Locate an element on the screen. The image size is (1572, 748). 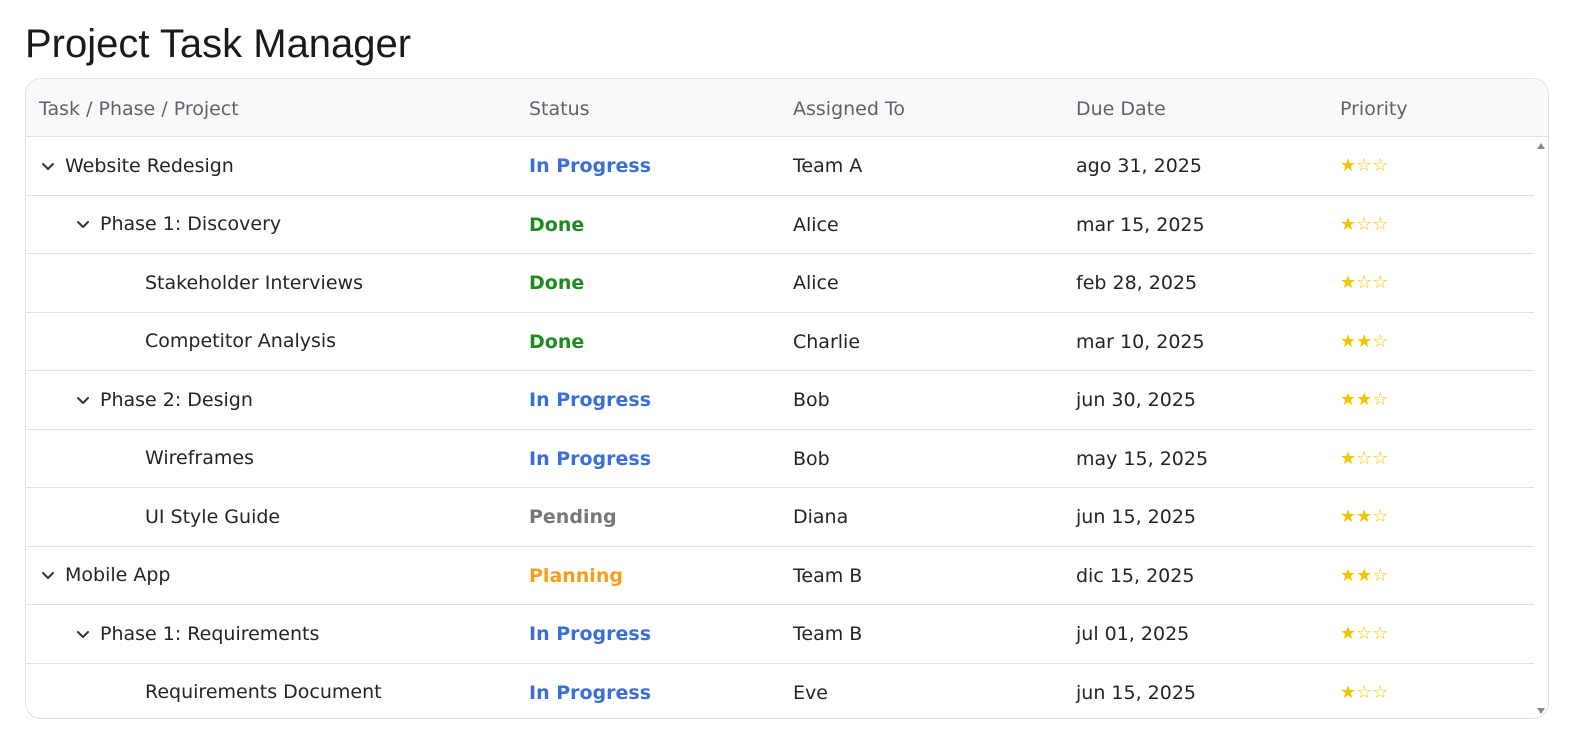
due-date-cell: feb 28, 2025 is located at coordinates (1137, 283).